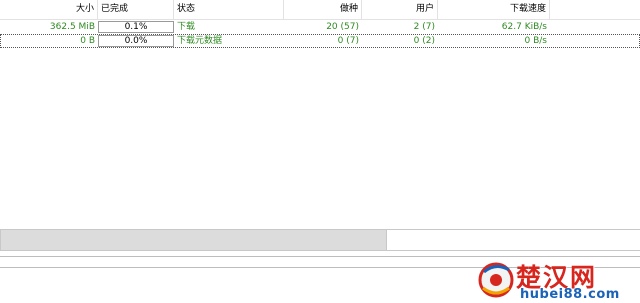 The image size is (640, 303). I want to click on cell-down-speed: 62.7 KiB/s, so click(524, 27).